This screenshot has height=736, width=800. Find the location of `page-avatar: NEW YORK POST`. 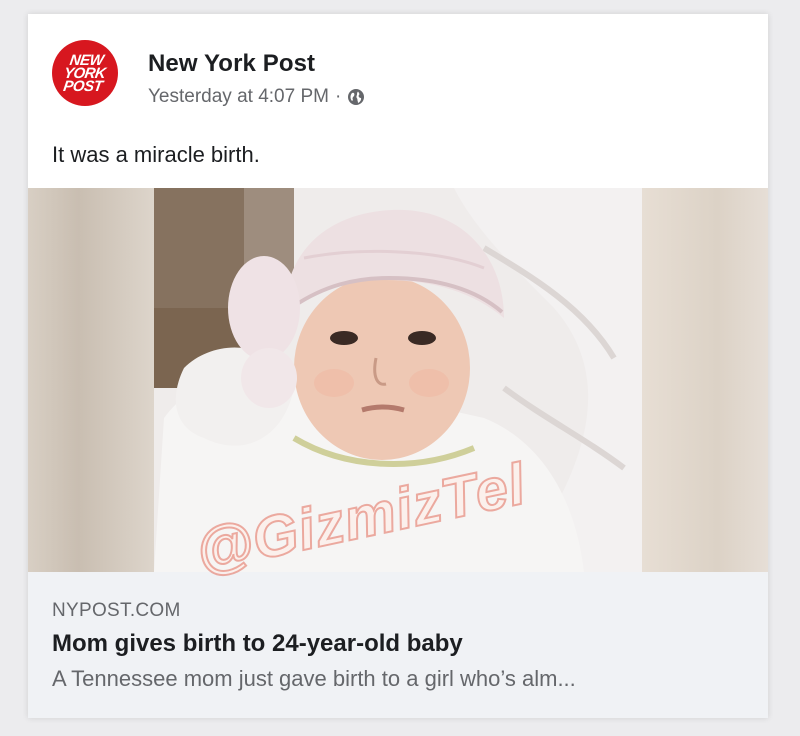

page-avatar: NEW YORK POST is located at coordinates (85, 73).